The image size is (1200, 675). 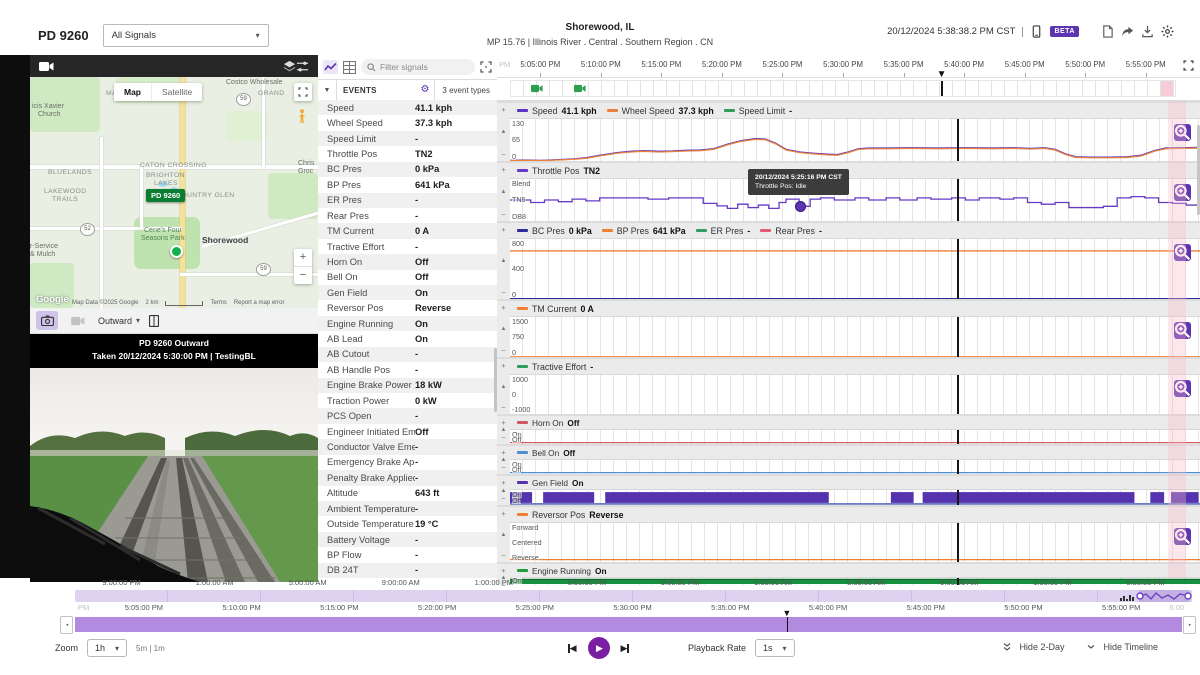 I want to click on timeline-scroll-right-button: ▶, so click(x=1189, y=625).